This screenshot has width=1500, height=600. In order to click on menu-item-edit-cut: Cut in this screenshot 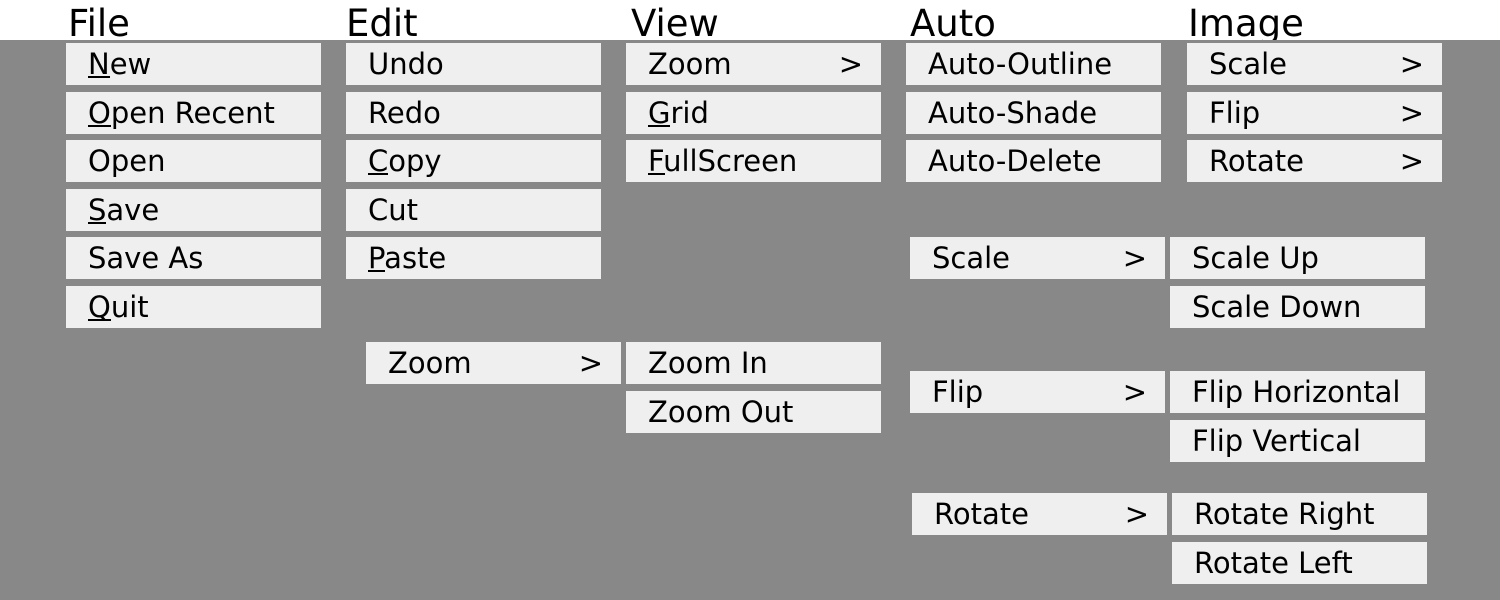, I will do `click(473, 210)`.